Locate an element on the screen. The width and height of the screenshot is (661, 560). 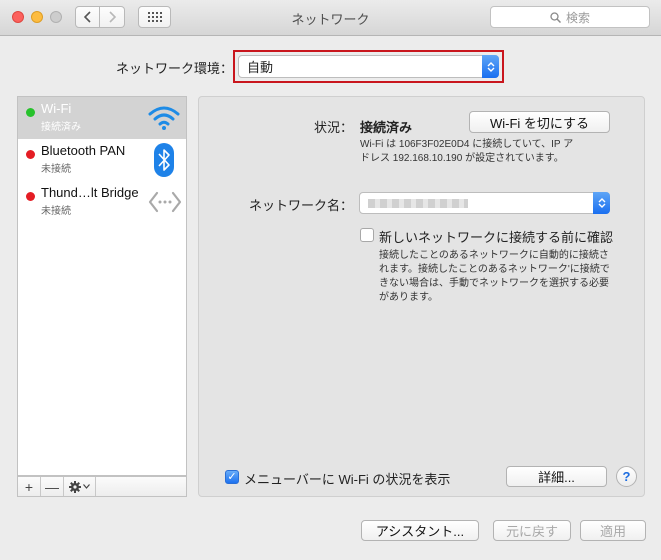
show-all-button is located at coordinates (154, 17).